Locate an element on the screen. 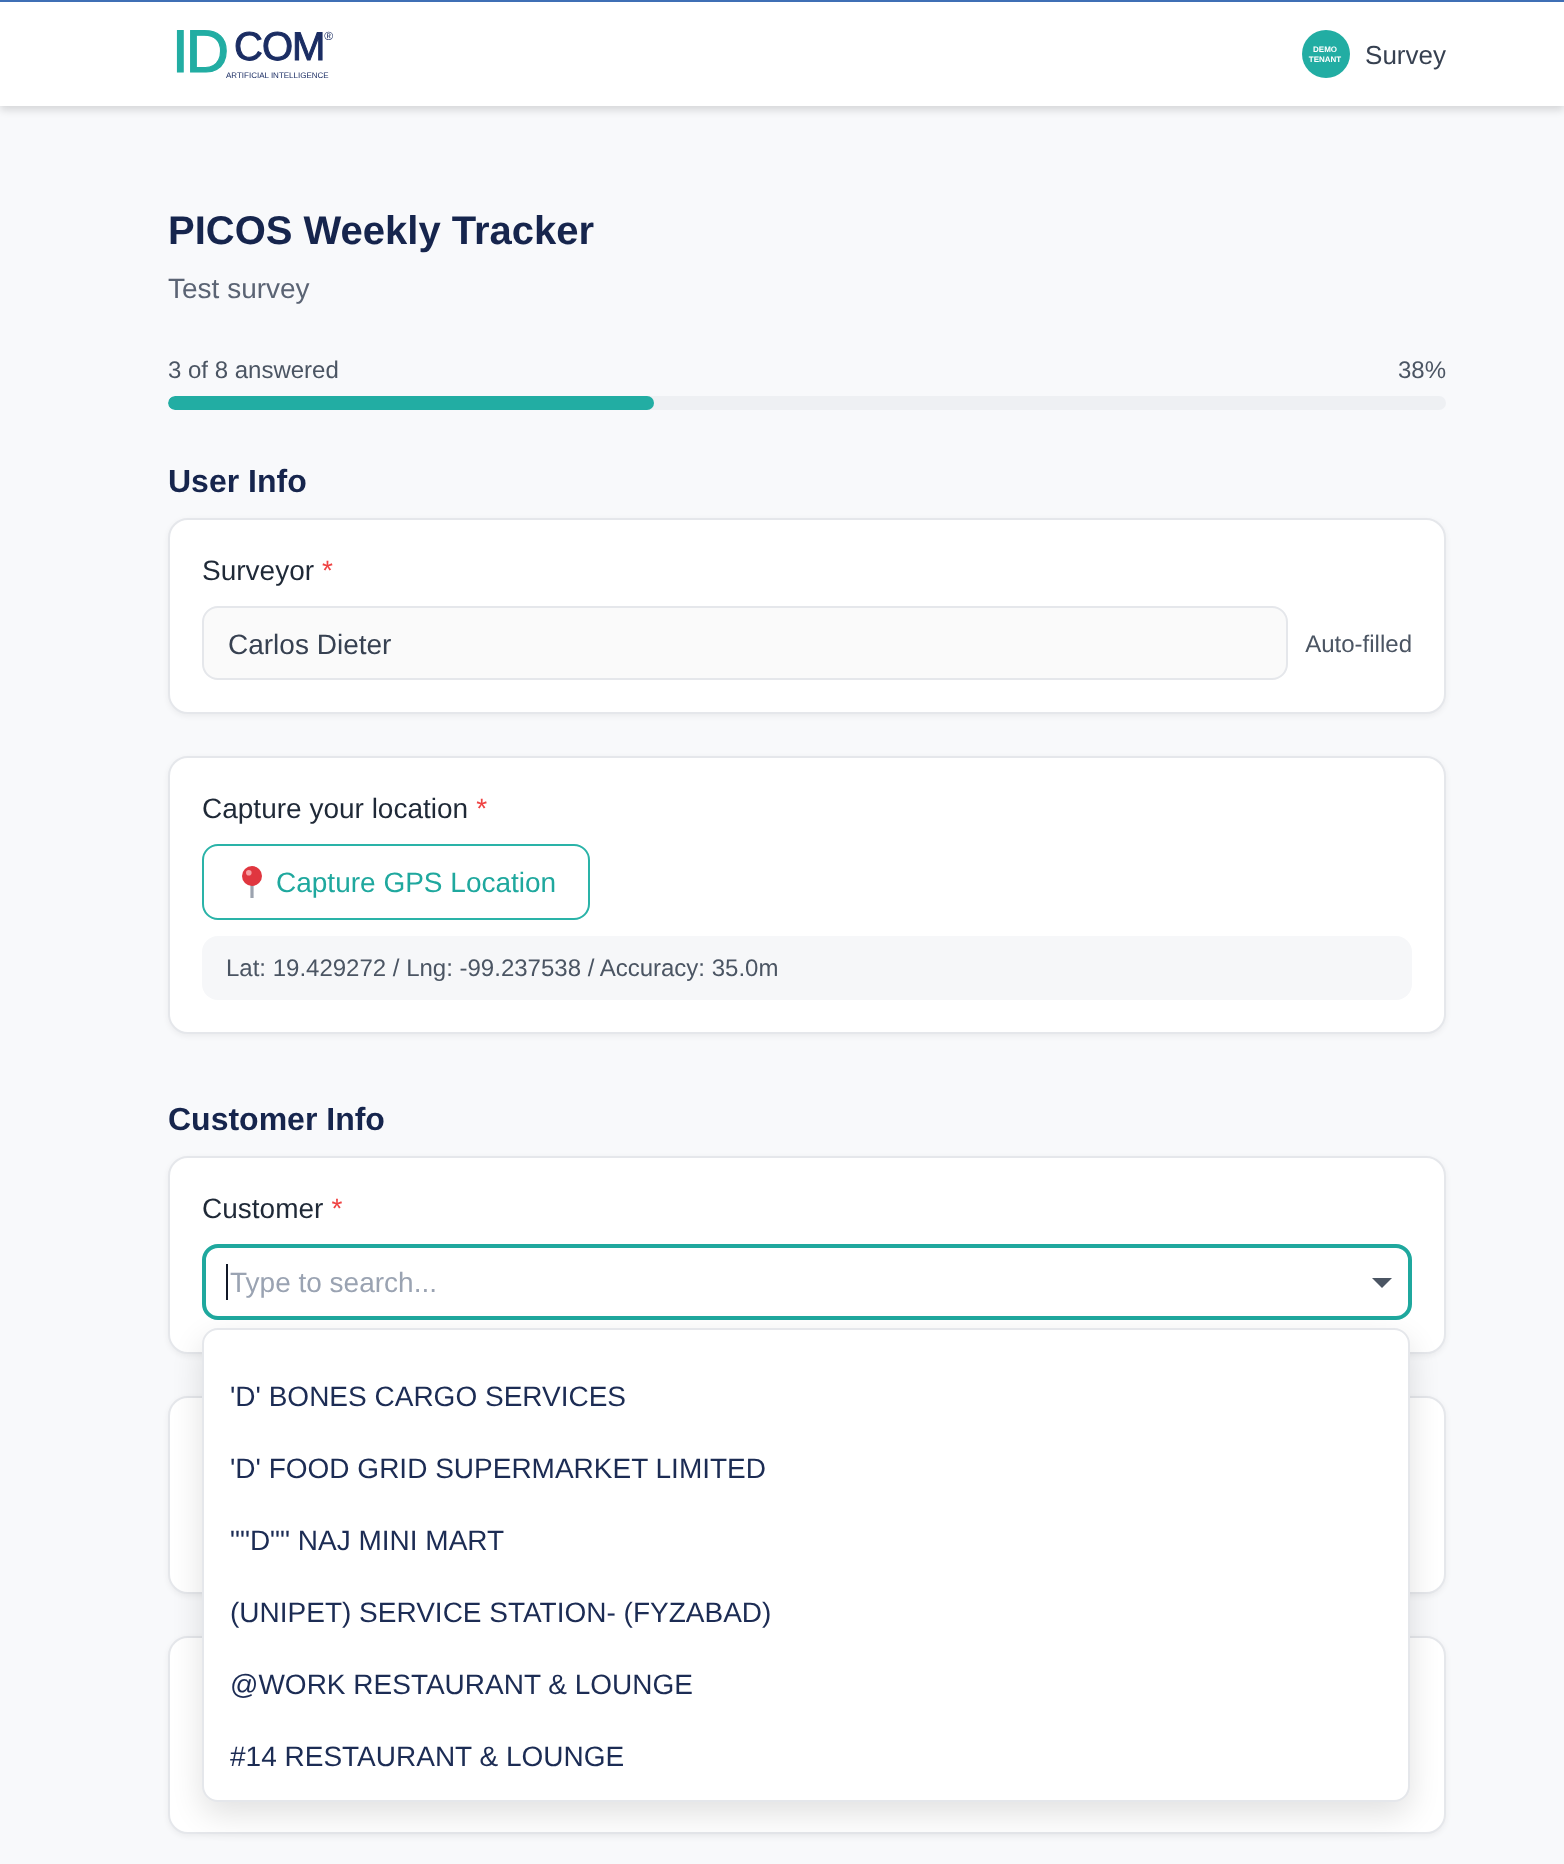 The height and width of the screenshot is (1864, 1564). survey-title: PICOS Weekly Tracker is located at coordinates (382, 232).